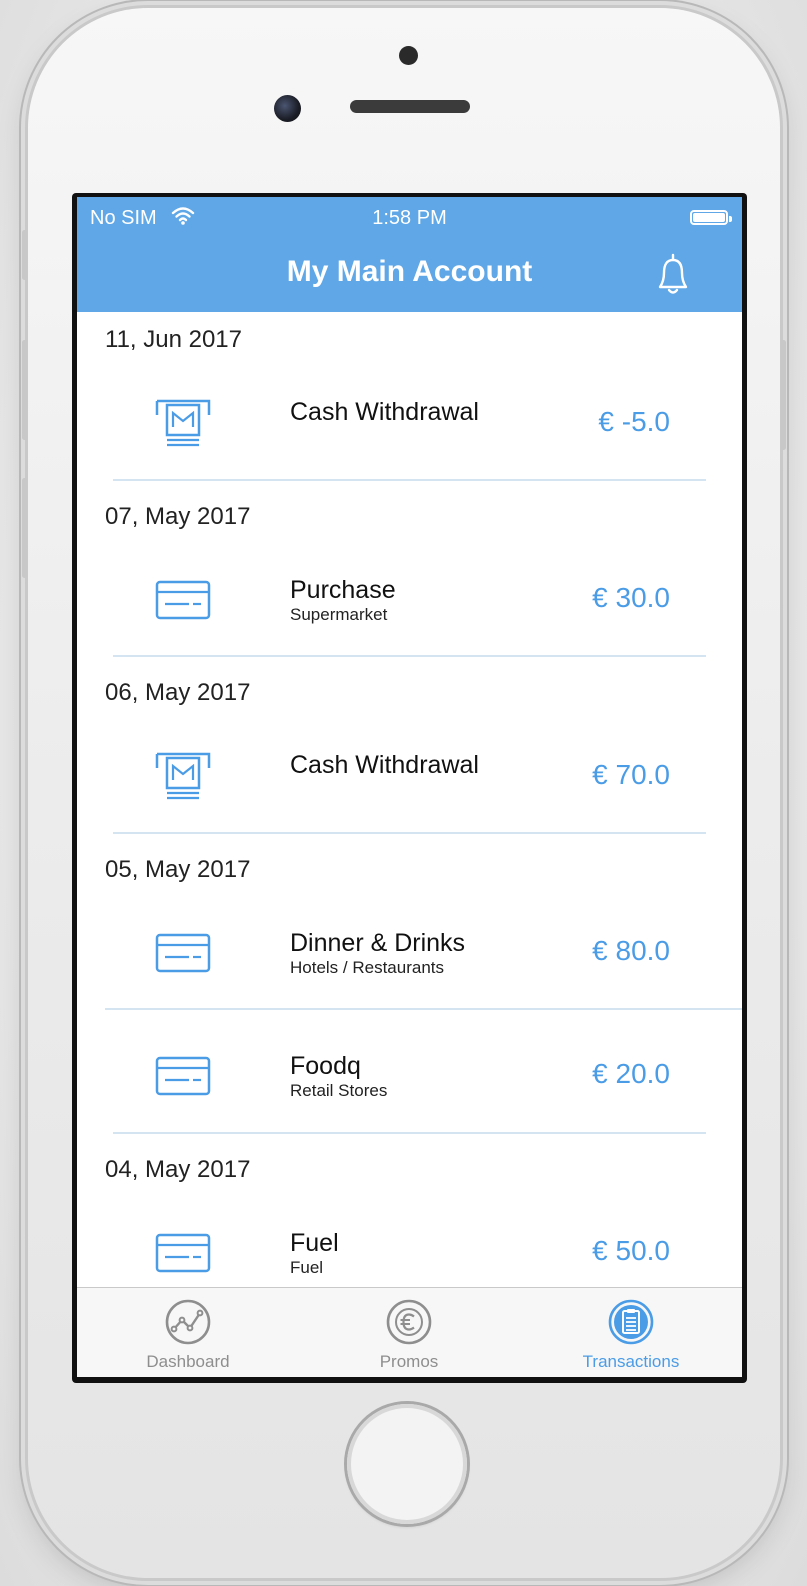 Image resolution: width=807 pixels, height=1586 pixels. What do you see at coordinates (367, 967) in the screenshot?
I see `transaction-subtitle: Hotels / Restaurants` at bounding box center [367, 967].